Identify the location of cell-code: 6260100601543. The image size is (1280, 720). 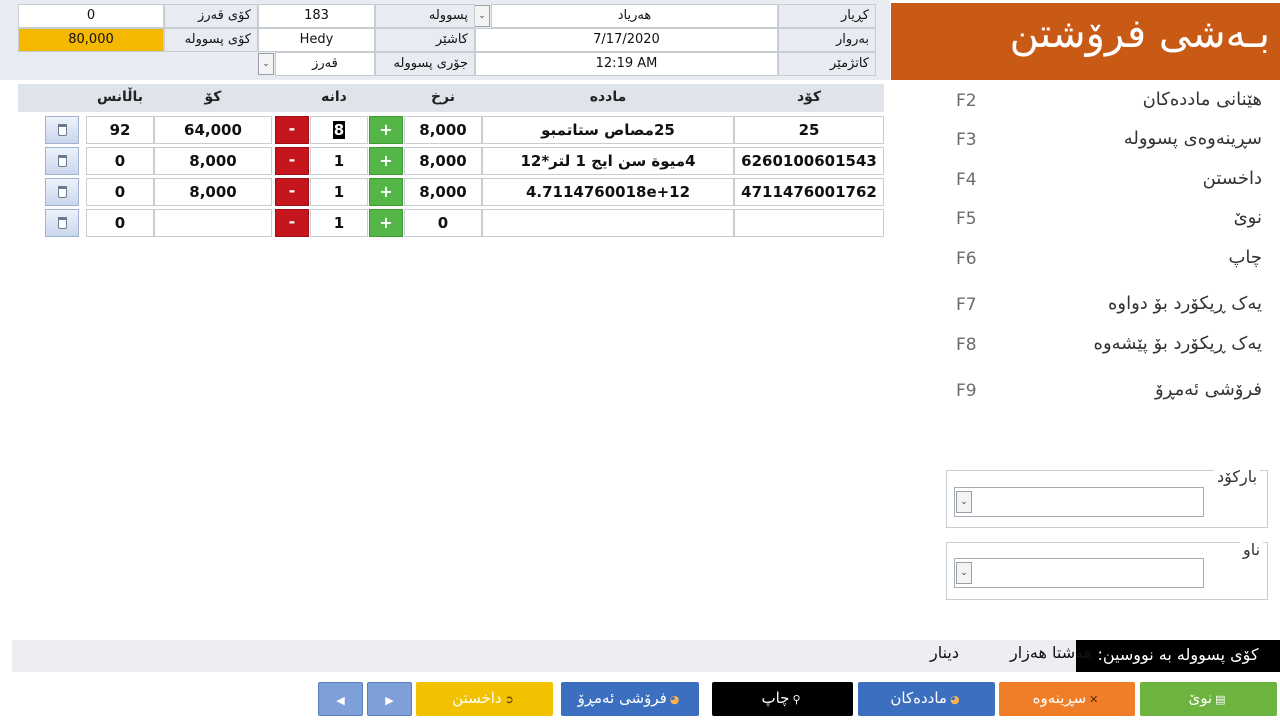
(809, 161).